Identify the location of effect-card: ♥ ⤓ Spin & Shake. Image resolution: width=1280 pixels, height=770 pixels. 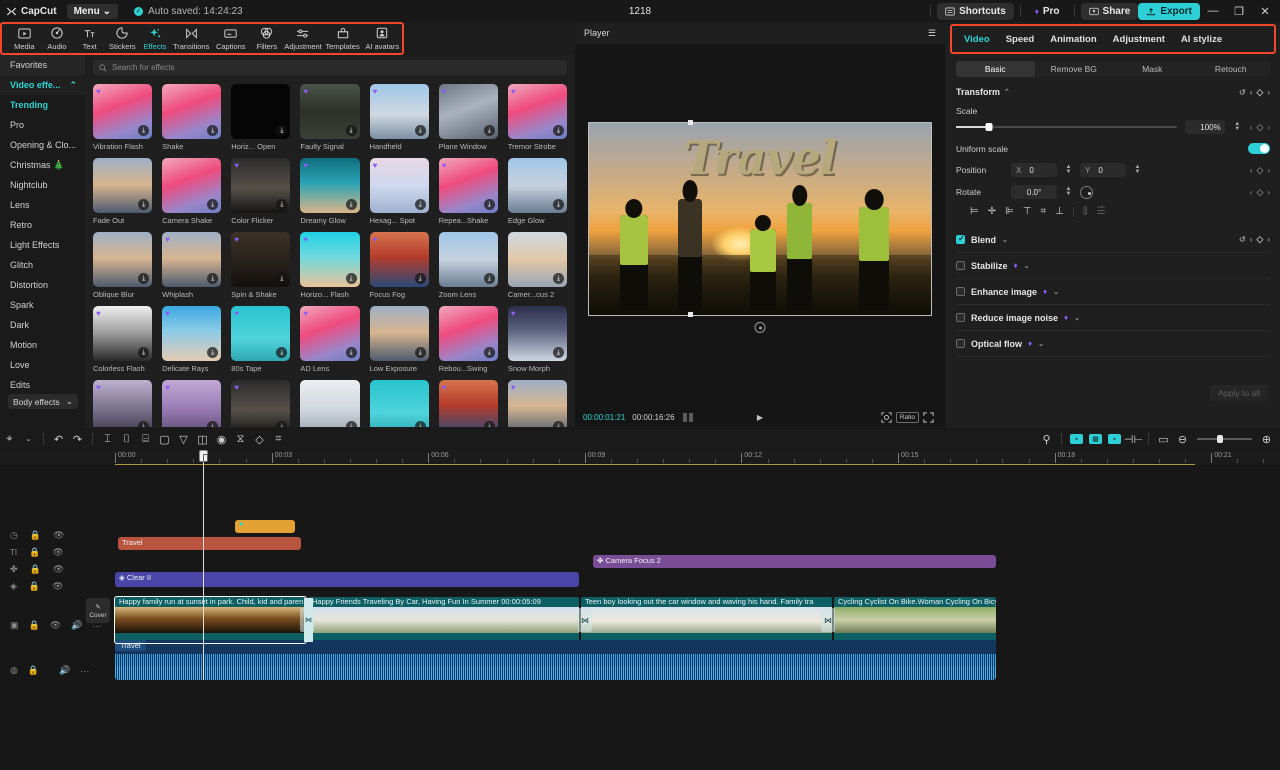
(261, 265).